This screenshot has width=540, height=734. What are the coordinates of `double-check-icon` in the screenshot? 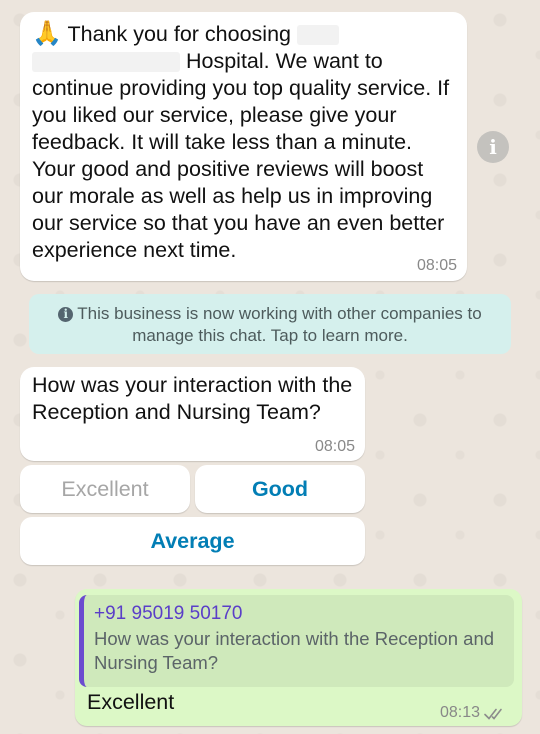 It's located at (493, 714).